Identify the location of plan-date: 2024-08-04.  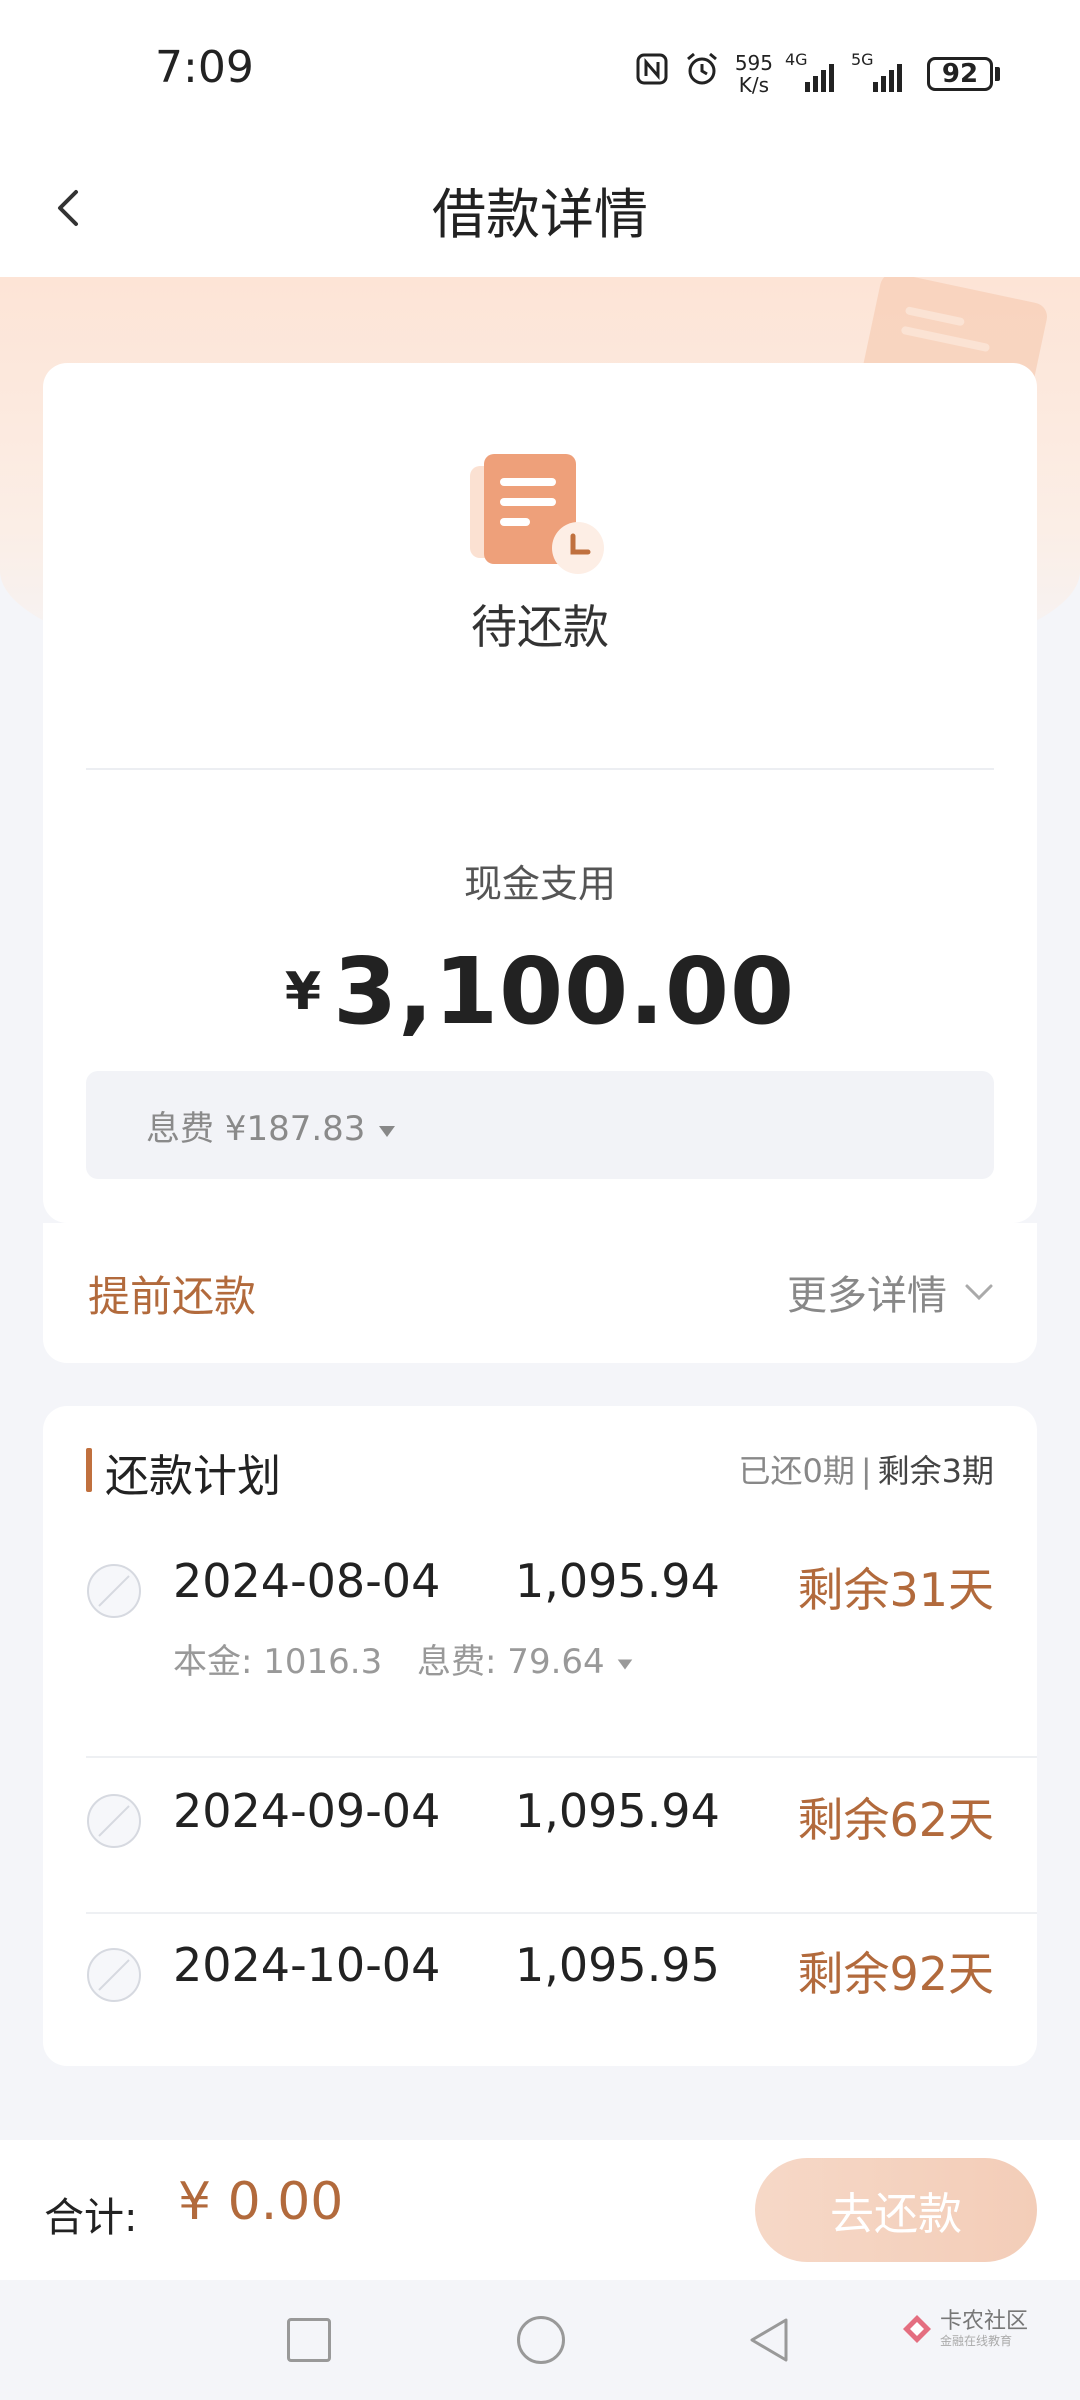
(307, 1581).